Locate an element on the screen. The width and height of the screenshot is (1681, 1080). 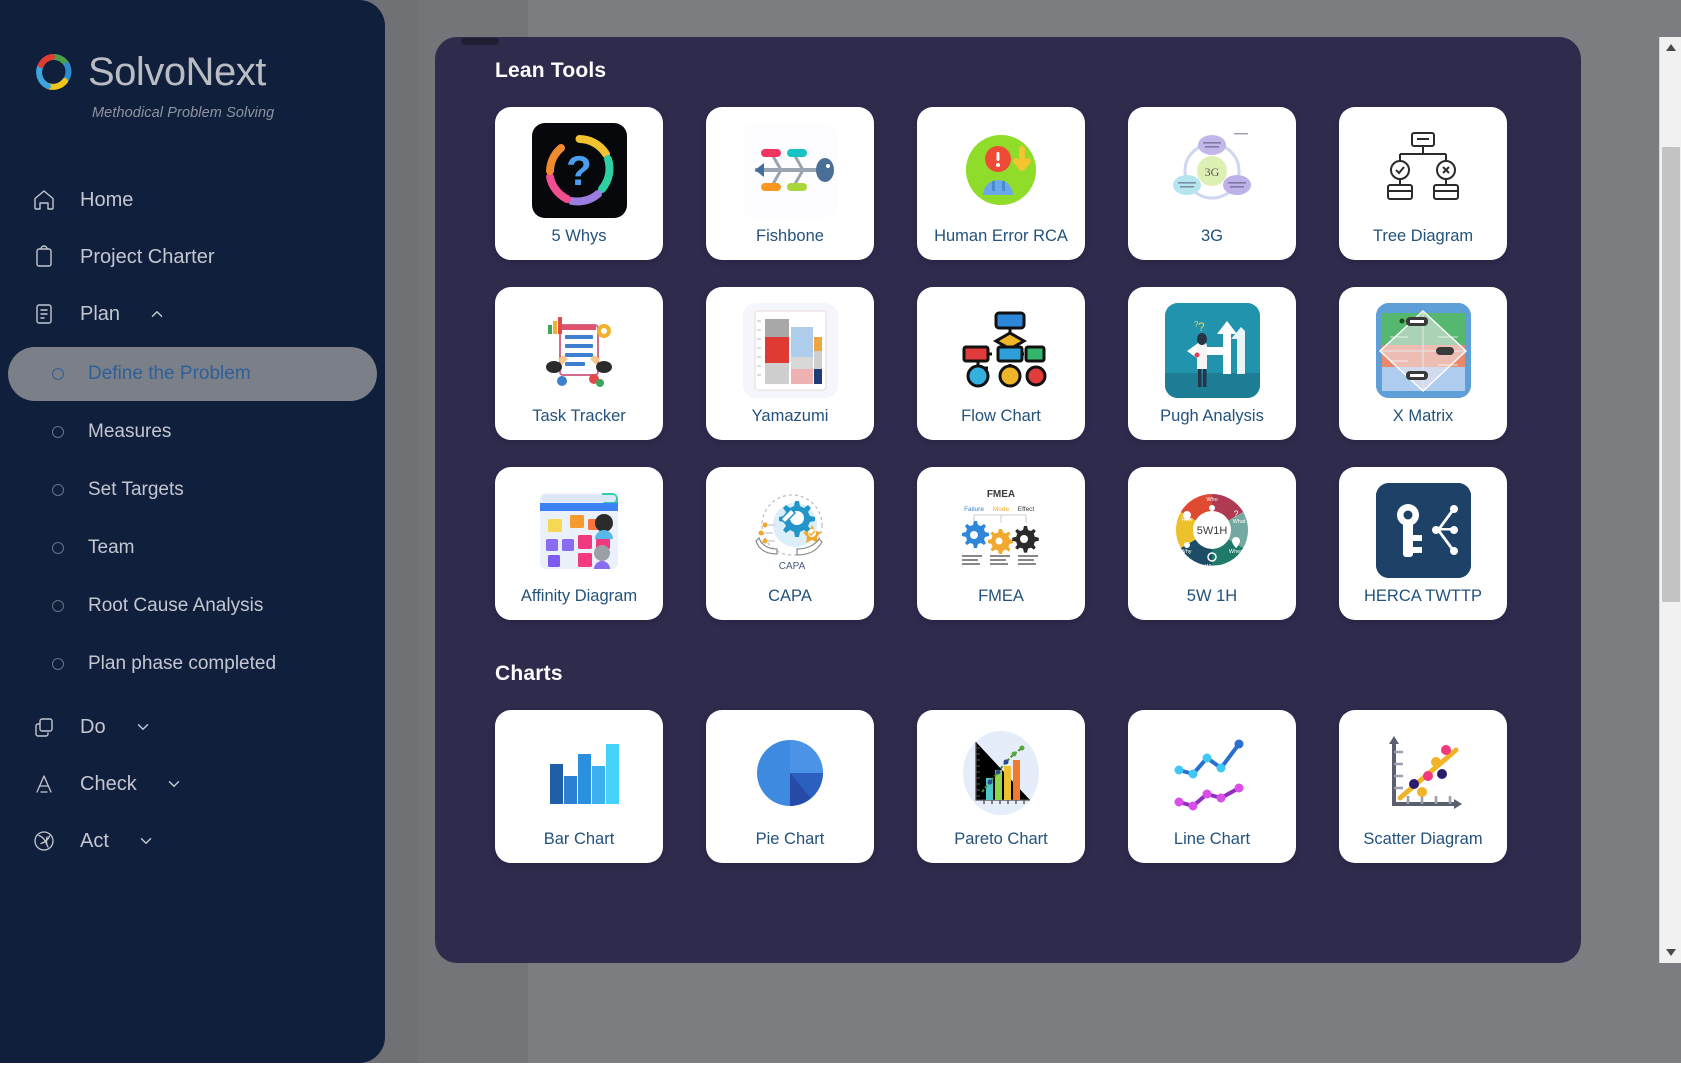
chart-card-label: Line Chart is located at coordinates (1212, 838).